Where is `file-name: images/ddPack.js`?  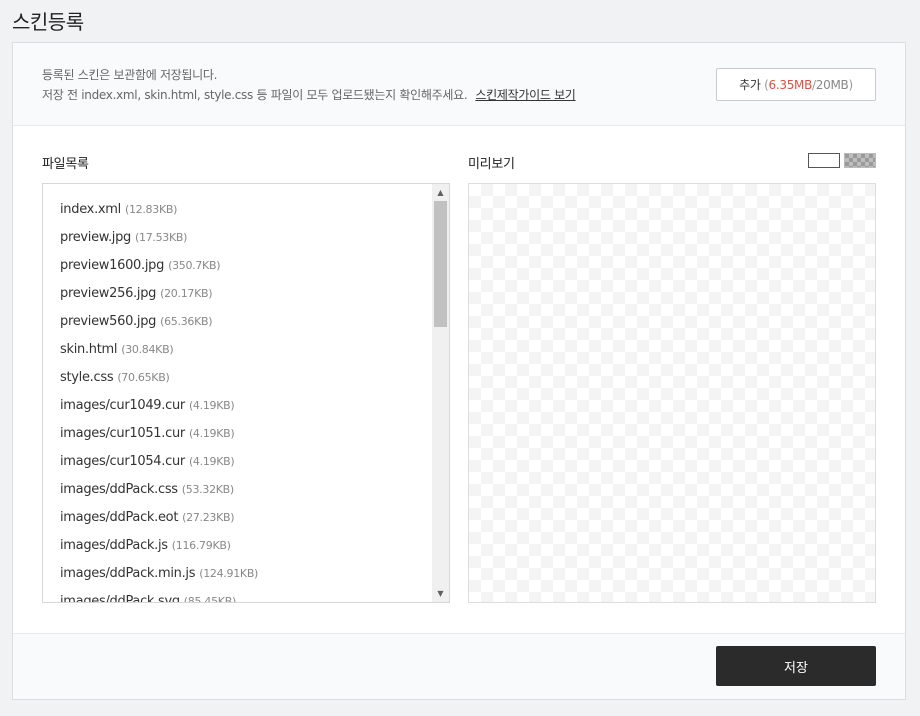 file-name: images/ddPack.js is located at coordinates (114, 545).